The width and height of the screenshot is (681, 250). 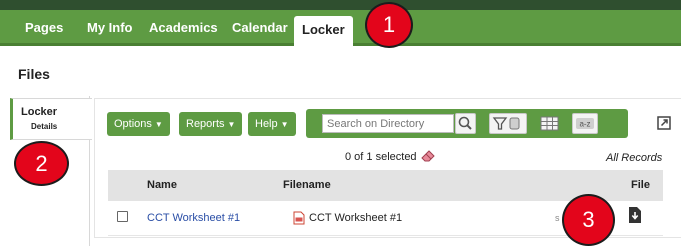 I want to click on selection-count: 0 of 1 selected, so click(x=381, y=157).